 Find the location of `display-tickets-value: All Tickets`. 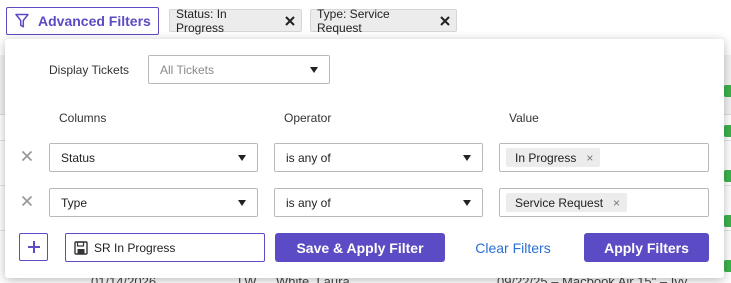

display-tickets-value: All Tickets is located at coordinates (187, 69).